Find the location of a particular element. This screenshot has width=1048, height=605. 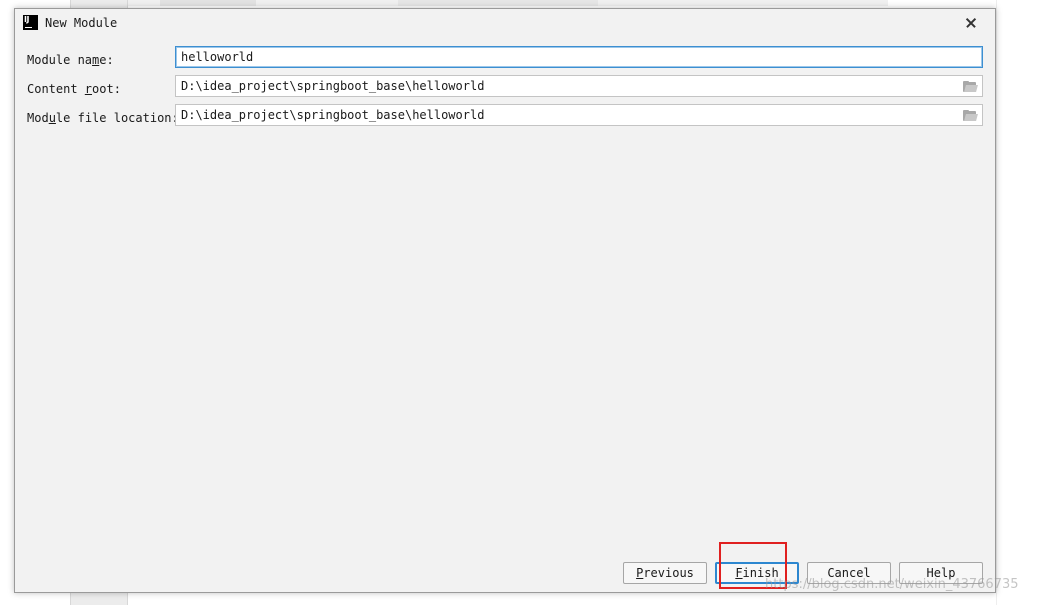

background-right-pane is located at coordinates (1022, 302).